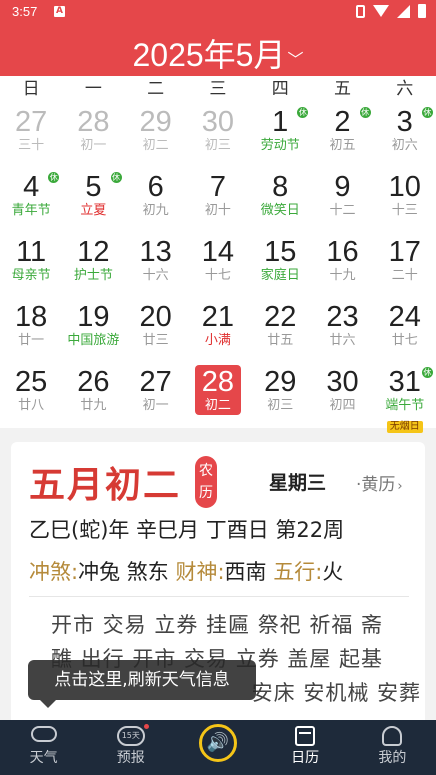 The width and height of the screenshot is (436, 775). Describe the element at coordinates (405, 405) in the screenshot. I see `day-subtitle: 端午节` at that location.